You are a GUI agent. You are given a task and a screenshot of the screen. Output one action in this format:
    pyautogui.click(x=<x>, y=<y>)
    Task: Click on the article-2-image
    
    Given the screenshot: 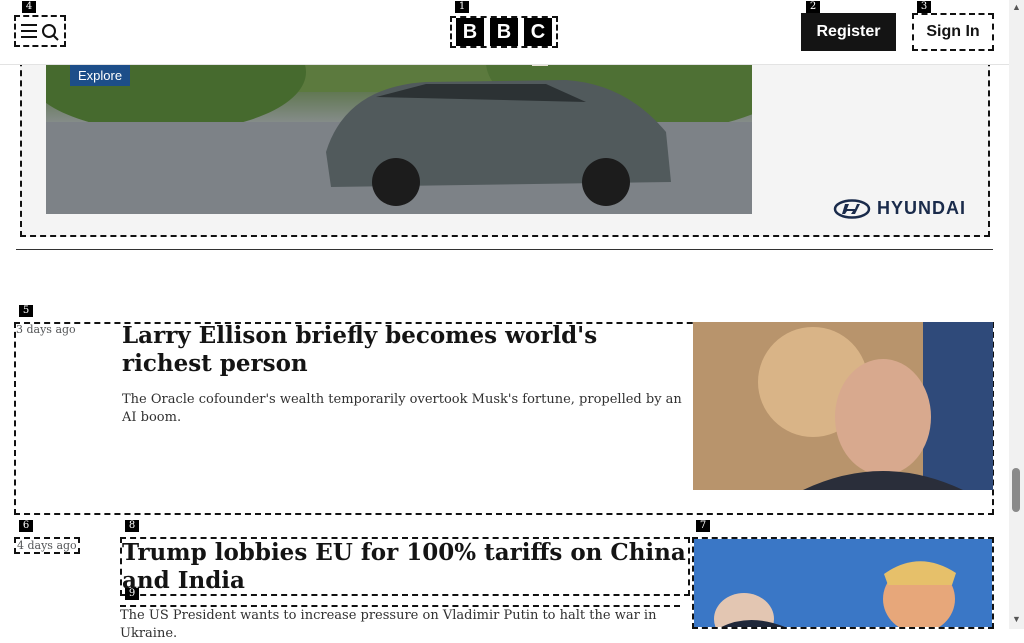 What is the action you would take?
    pyautogui.click(x=843, y=583)
    